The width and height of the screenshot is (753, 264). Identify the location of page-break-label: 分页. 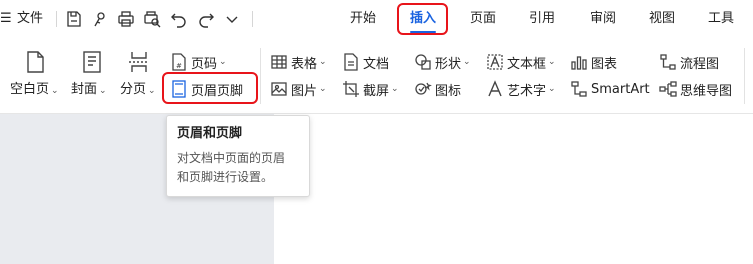
(133, 89).